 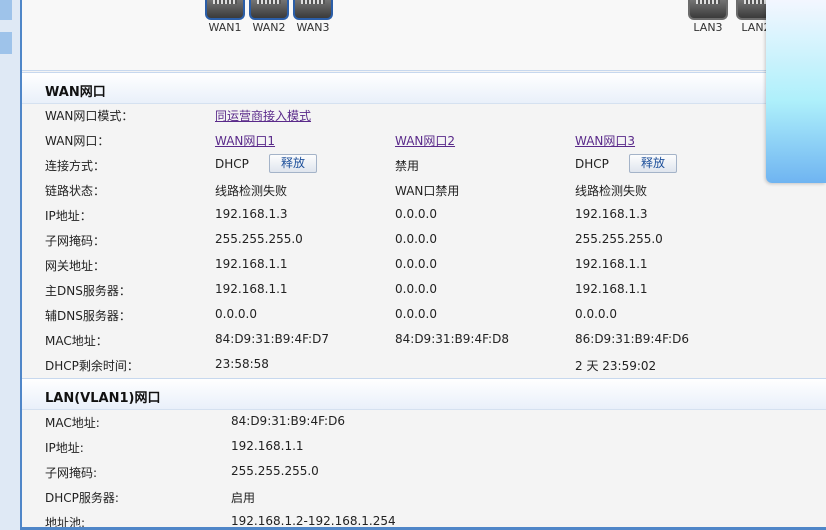 I want to click on field-label: WAN网口模式：, so click(x=89, y=116).